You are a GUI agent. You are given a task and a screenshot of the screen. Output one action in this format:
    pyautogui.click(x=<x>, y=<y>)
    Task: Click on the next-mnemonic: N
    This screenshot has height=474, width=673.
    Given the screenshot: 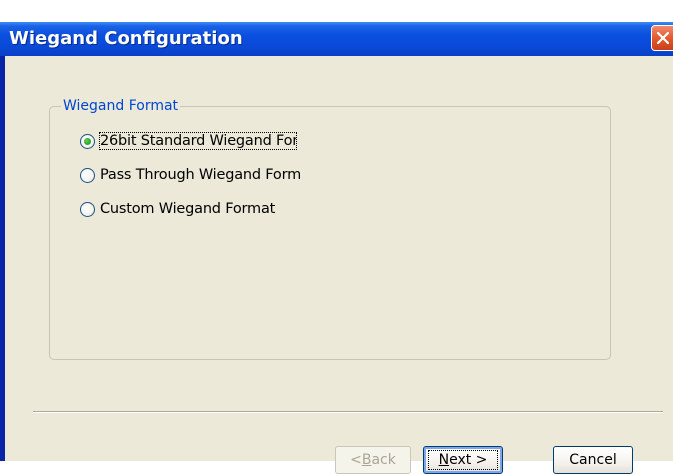 What is the action you would take?
    pyautogui.click(x=444, y=460)
    